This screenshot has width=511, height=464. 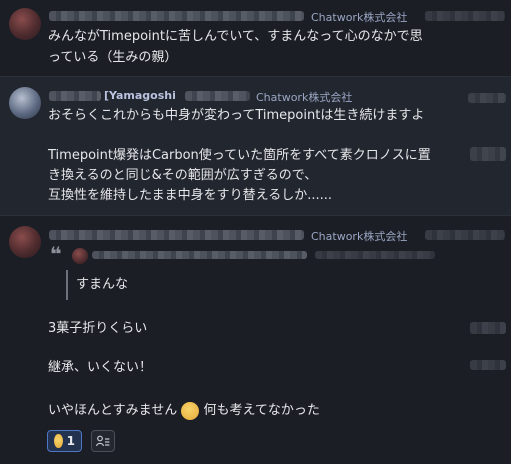 I want to click on quote-text: すまんな, so click(x=102, y=284).